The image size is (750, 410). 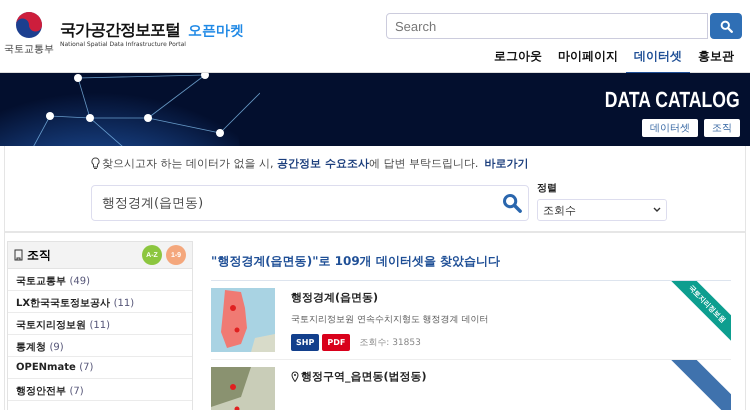 I want to click on banner-button: 조직, so click(x=722, y=128).